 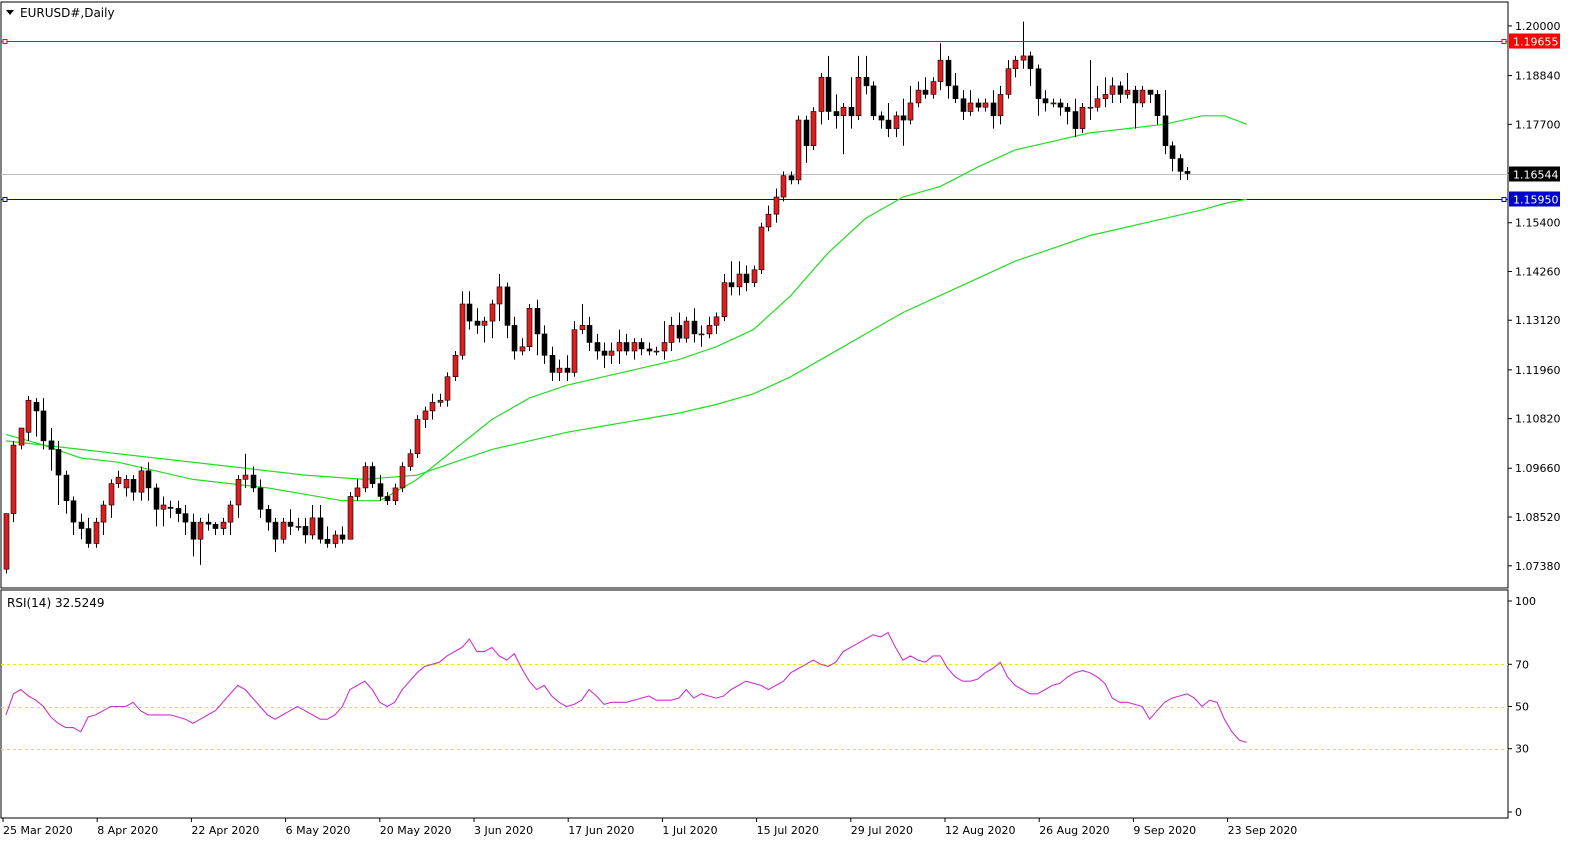 What do you see at coordinates (67, 13) in the screenshot?
I see `chart-title: EURUSD#,Daily` at bounding box center [67, 13].